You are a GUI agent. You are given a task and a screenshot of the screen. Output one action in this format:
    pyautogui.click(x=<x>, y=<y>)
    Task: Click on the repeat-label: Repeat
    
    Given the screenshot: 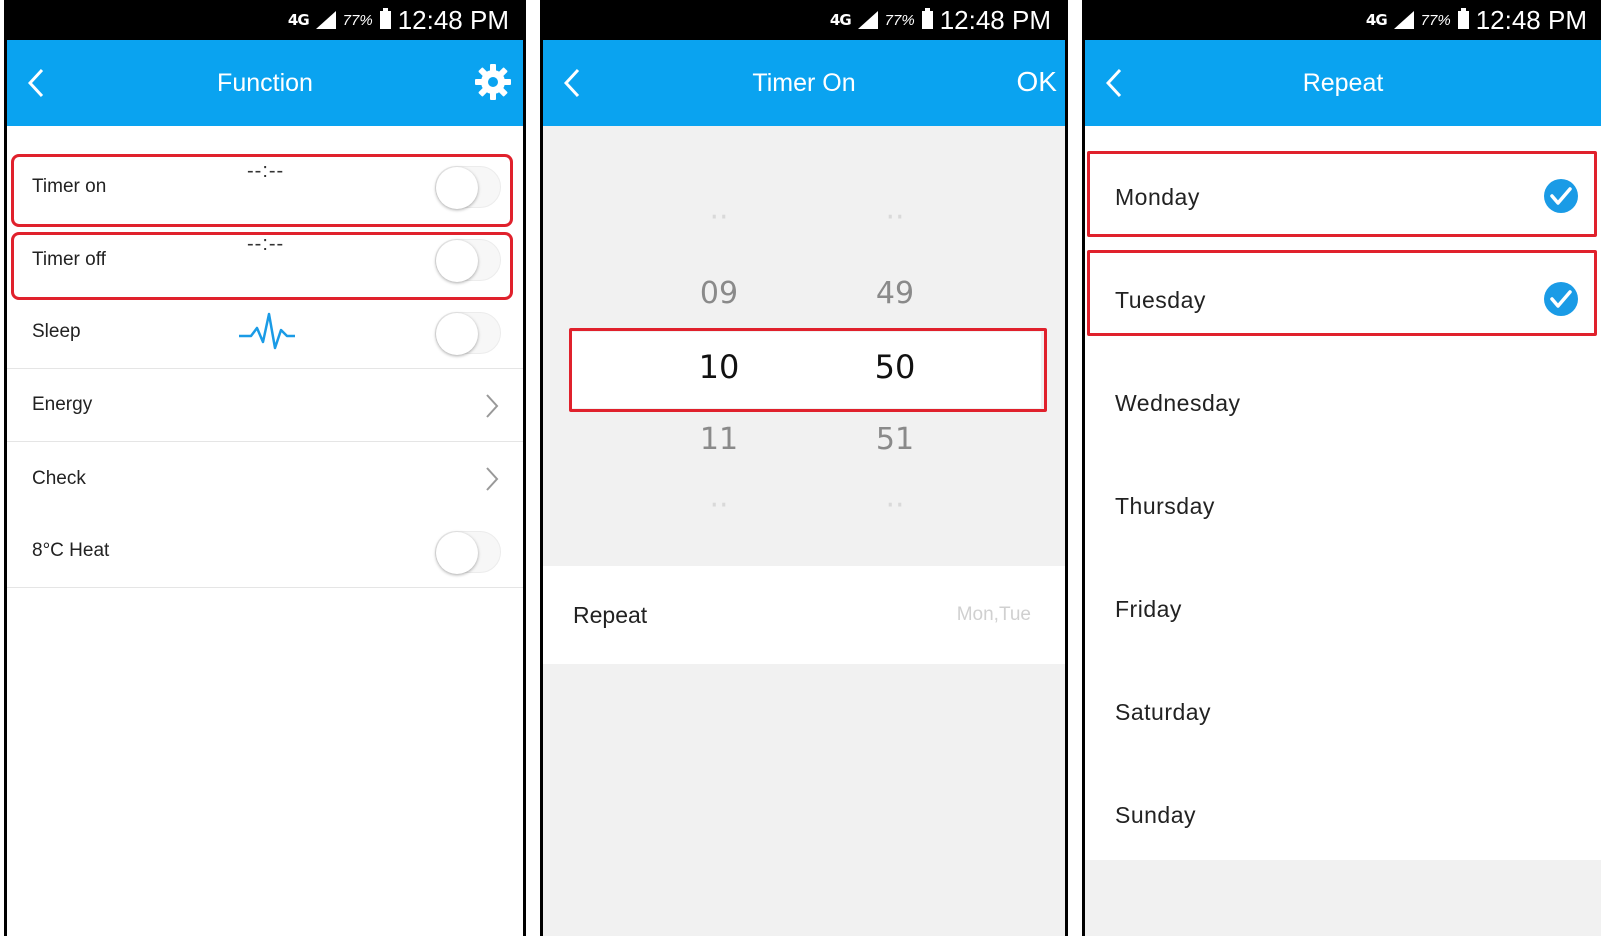 What is the action you would take?
    pyautogui.click(x=610, y=614)
    